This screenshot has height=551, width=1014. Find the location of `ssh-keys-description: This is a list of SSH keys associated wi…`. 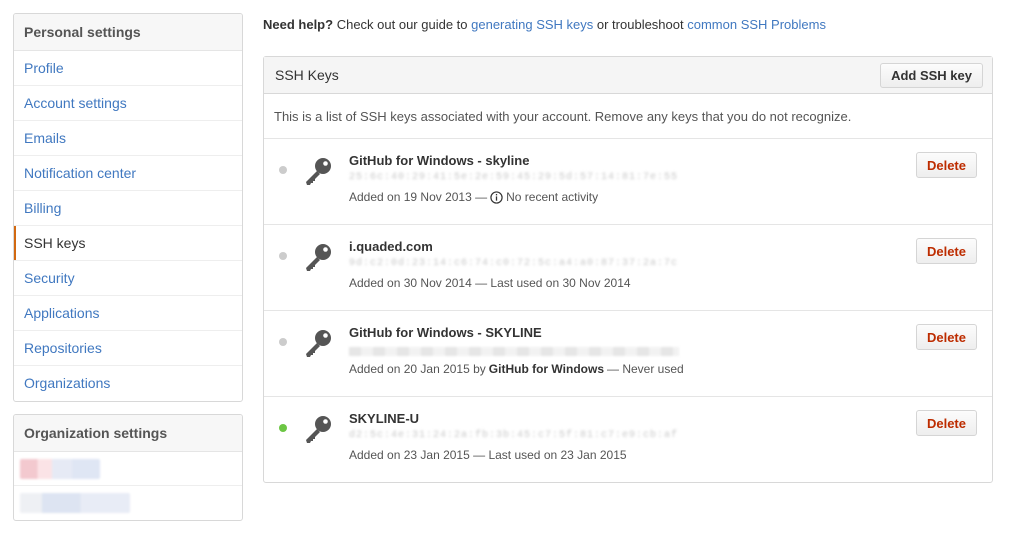

ssh-keys-description: This is a list of SSH keys associated wi… is located at coordinates (628, 116).